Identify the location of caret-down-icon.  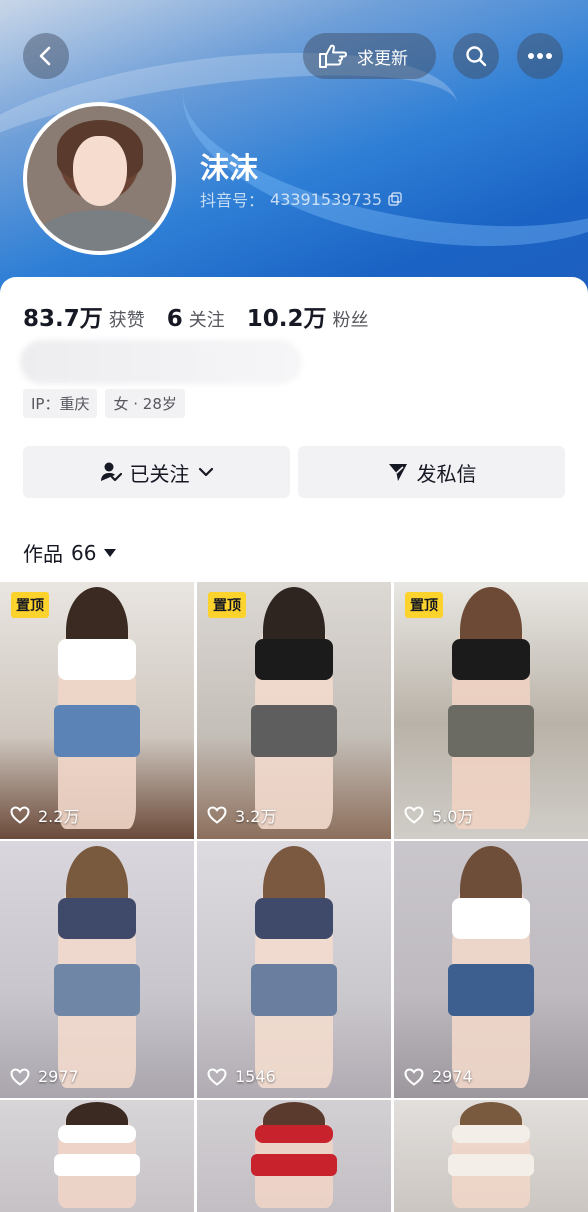
(110, 552).